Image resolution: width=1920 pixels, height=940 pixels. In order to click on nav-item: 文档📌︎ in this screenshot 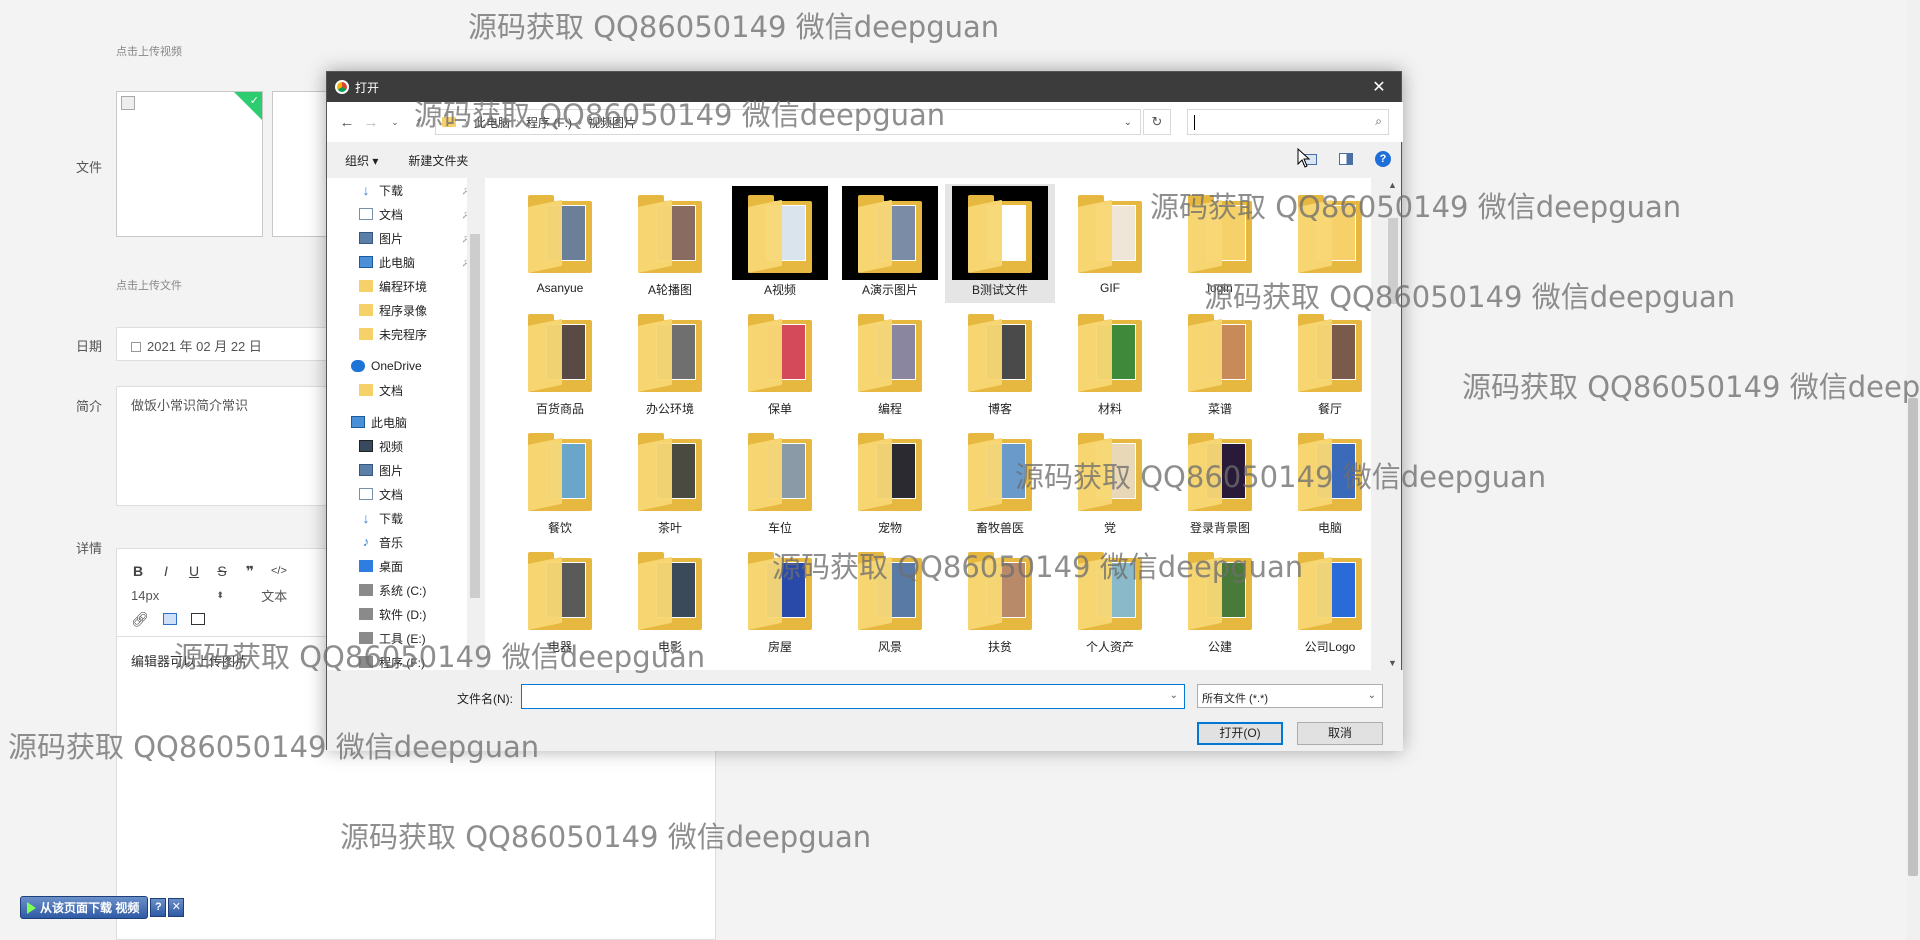, I will do `click(405, 214)`.